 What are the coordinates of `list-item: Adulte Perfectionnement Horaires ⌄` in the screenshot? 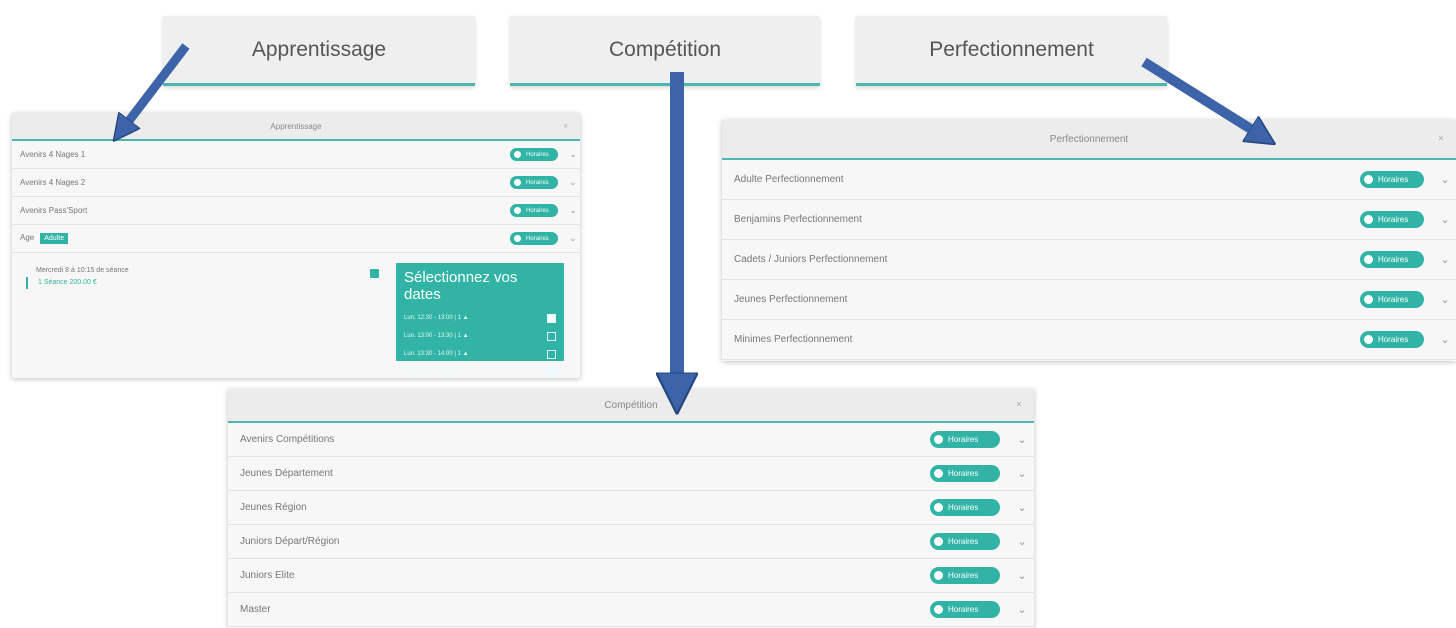 It's located at (1089, 180).